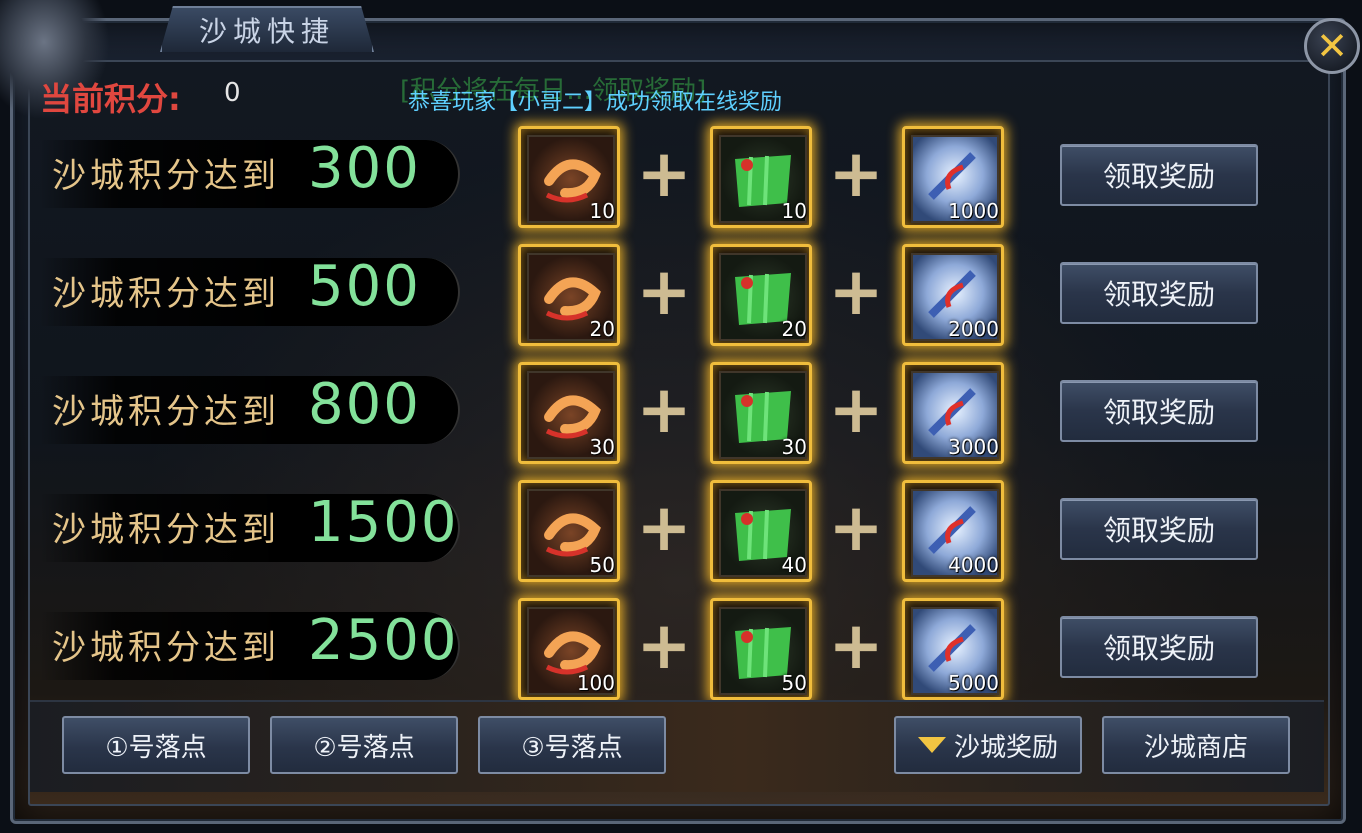 The width and height of the screenshot is (1362, 833). Describe the element at coordinates (973, 329) in the screenshot. I see `item-count: 2000` at that location.